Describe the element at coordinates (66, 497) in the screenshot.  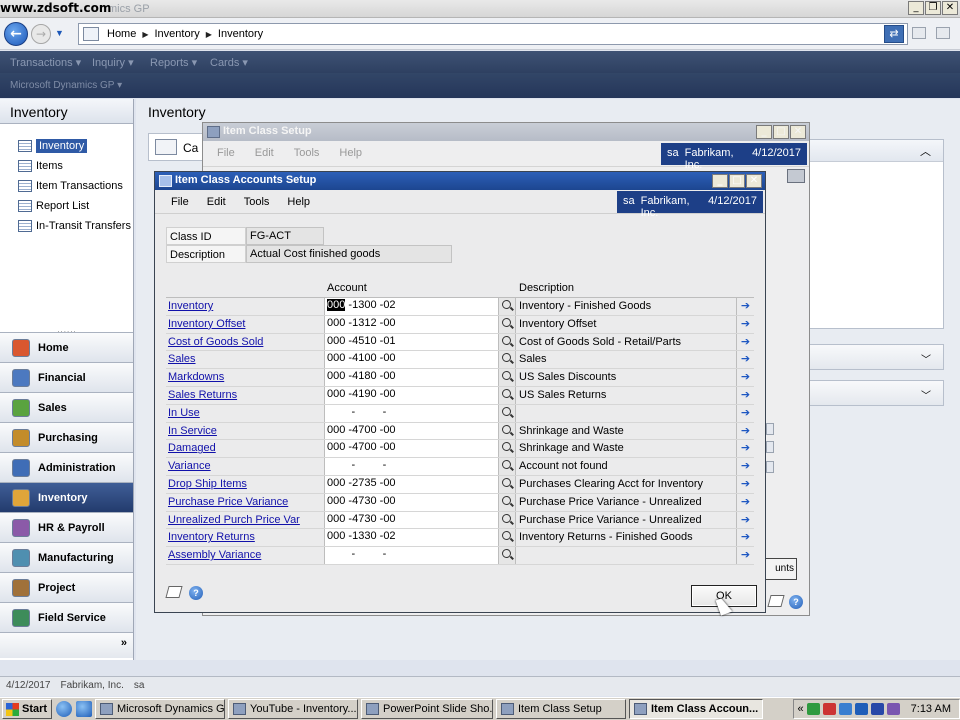
I see `nav-button-inventory: Inventory` at that location.